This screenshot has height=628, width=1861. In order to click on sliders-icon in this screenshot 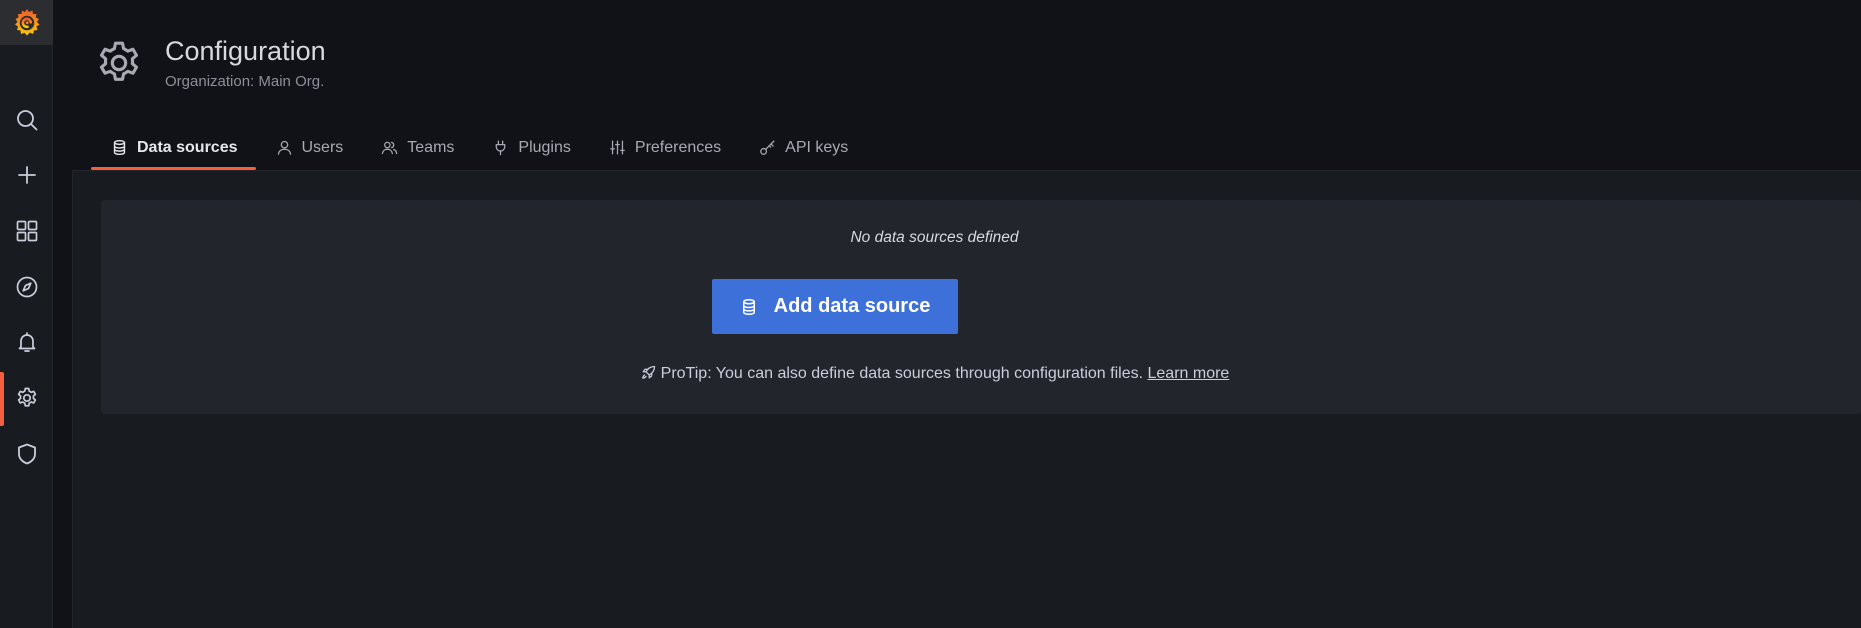, I will do `click(617, 147)`.